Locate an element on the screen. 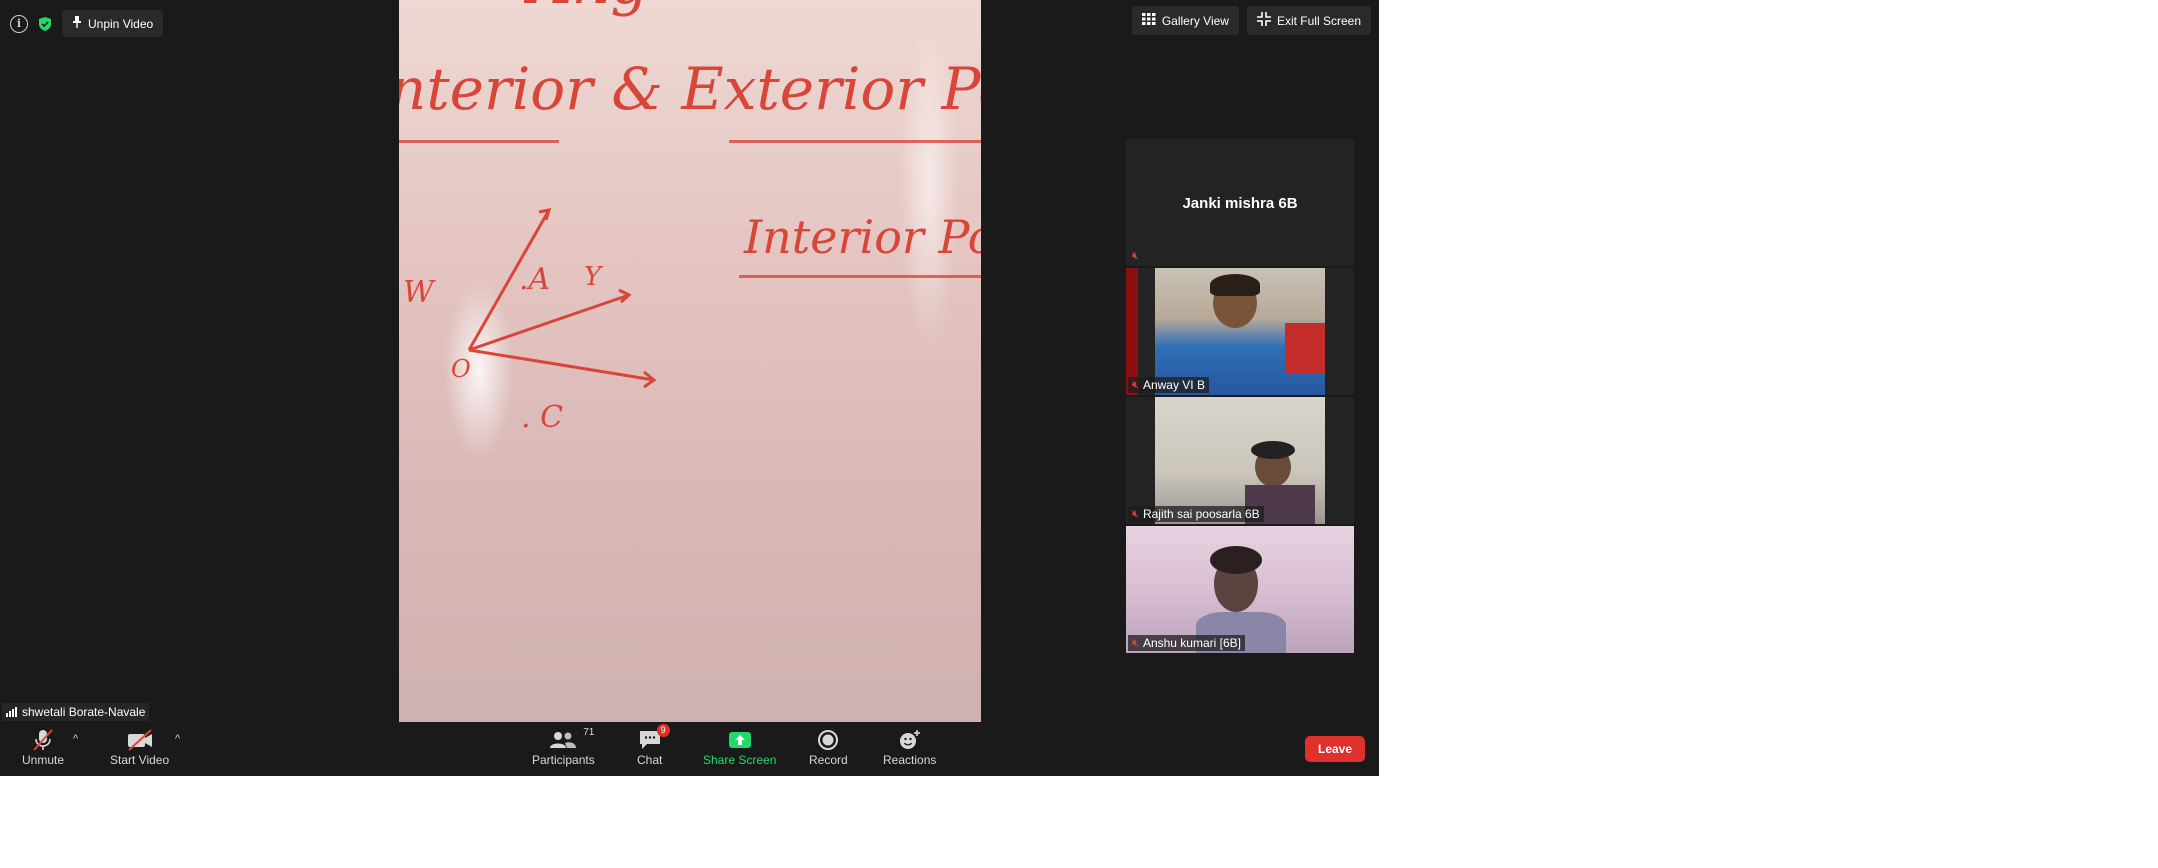  view-controls: Gallery View Exit Full Screen is located at coordinates (1251, 20).